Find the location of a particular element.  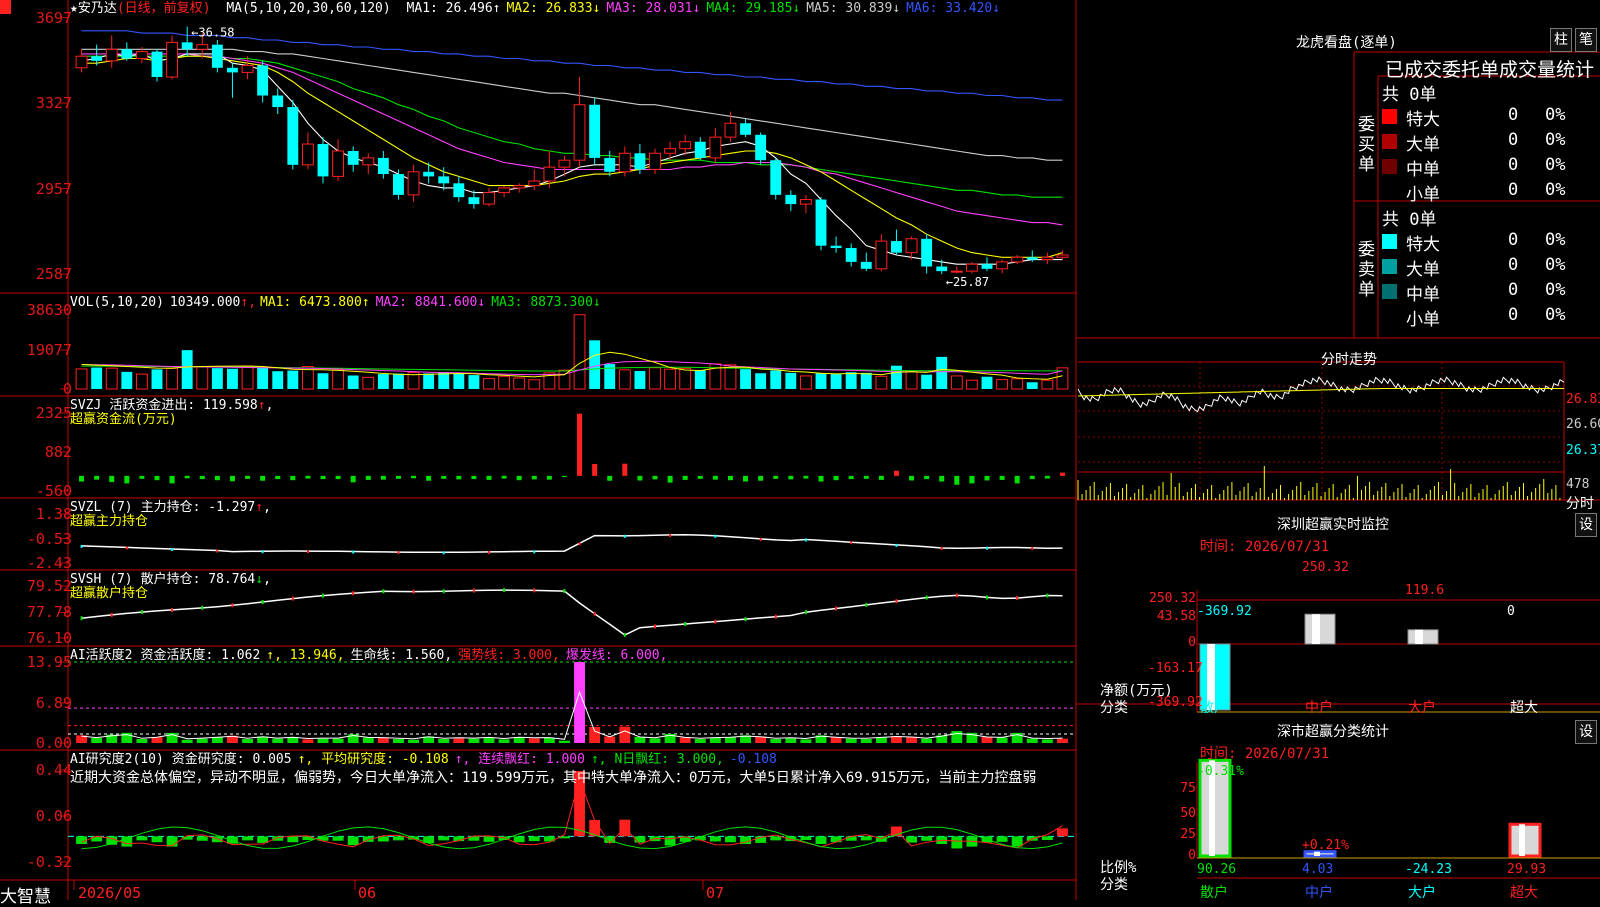

vol-label: VOL(5,10,20) is located at coordinates (117, 302).